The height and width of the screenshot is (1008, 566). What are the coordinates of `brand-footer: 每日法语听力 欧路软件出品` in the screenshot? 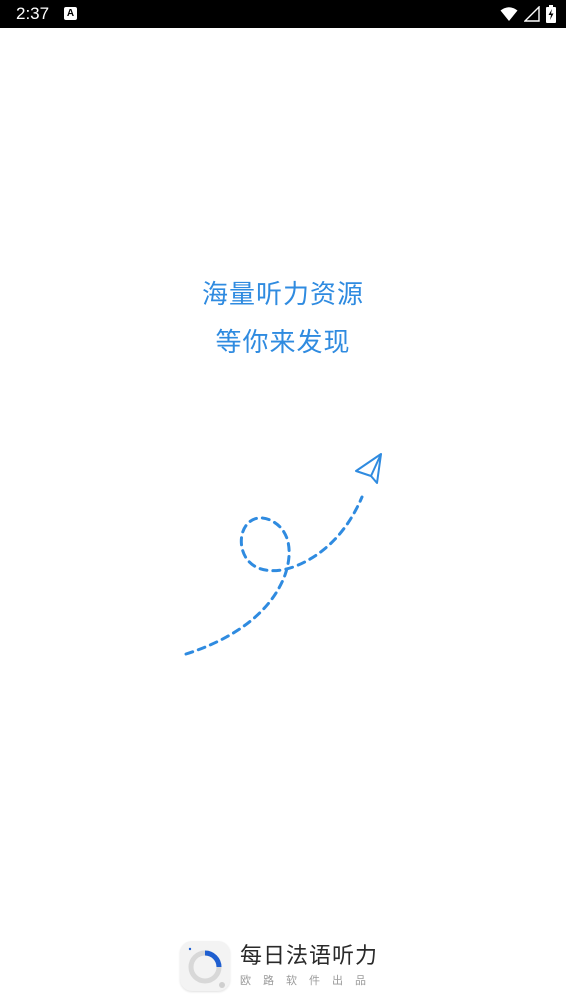 It's located at (279, 966).